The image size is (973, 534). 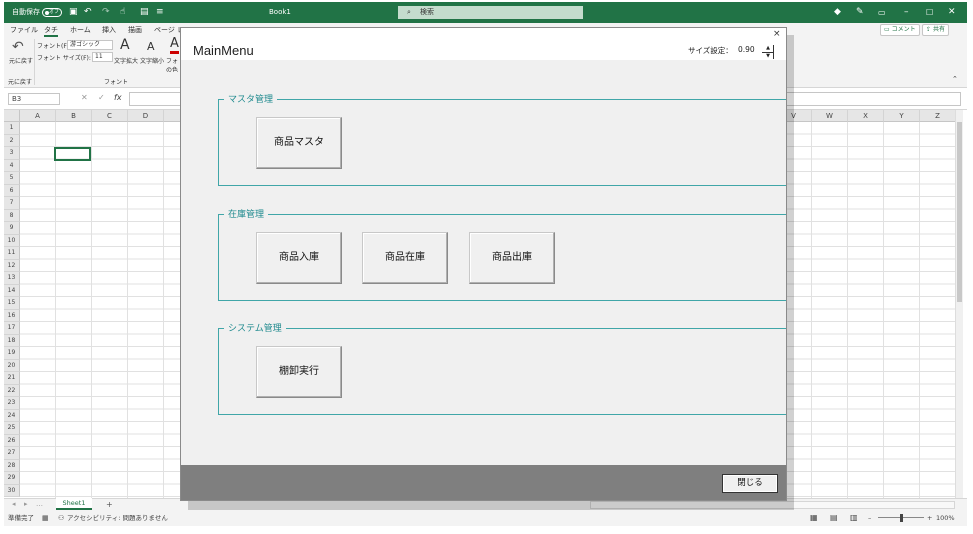 What do you see at coordinates (12, 116) in the screenshot?
I see `select-all-corner` at bounding box center [12, 116].